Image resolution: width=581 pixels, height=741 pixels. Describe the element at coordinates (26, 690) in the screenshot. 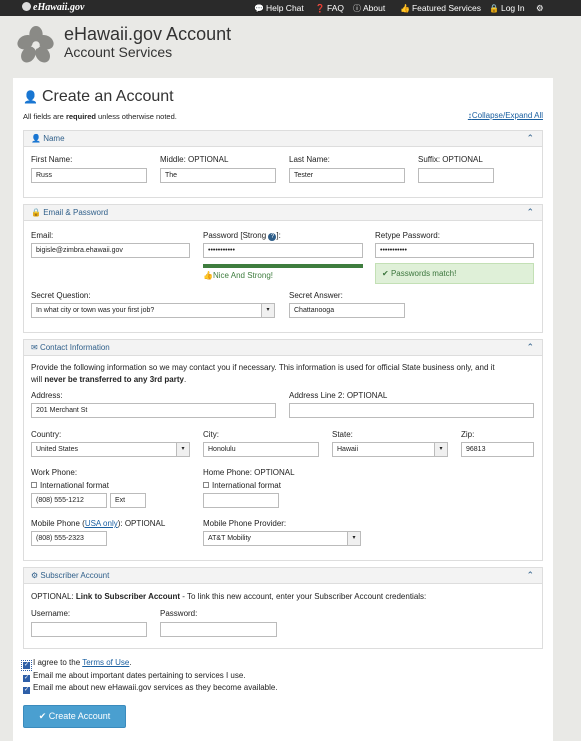

I see `email-new-services-checkbox: ✓` at that location.